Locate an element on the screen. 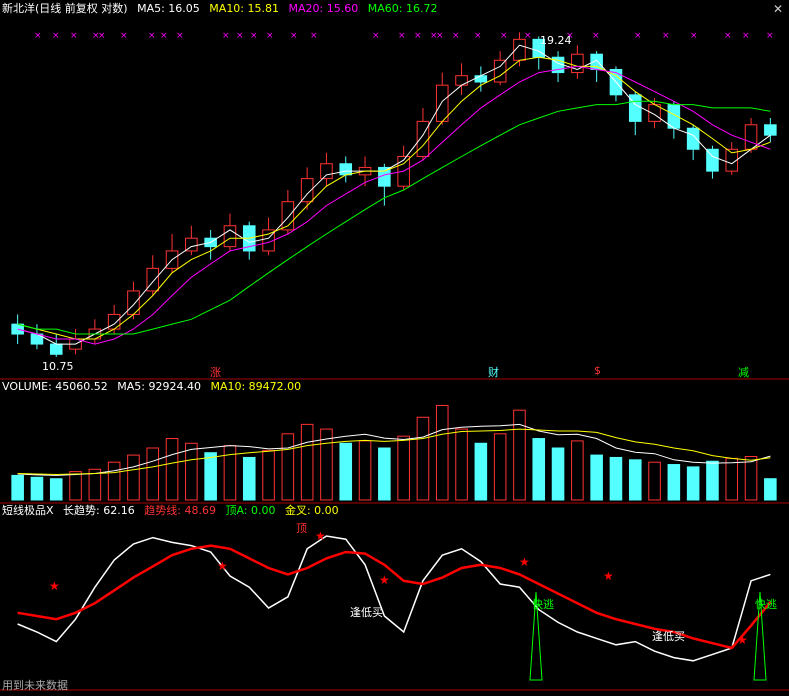 The height and width of the screenshot is (696, 789). event-dollar-marker: $ is located at coordinates (597, 370).